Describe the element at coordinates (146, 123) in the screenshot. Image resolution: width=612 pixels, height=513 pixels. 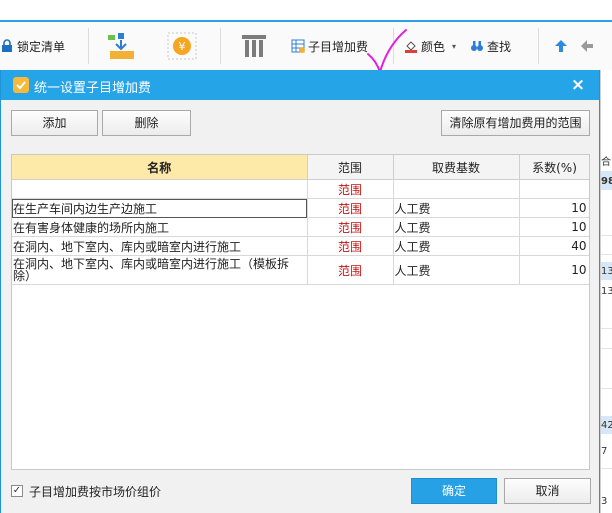
I see `delete-button: 删除` at that location.